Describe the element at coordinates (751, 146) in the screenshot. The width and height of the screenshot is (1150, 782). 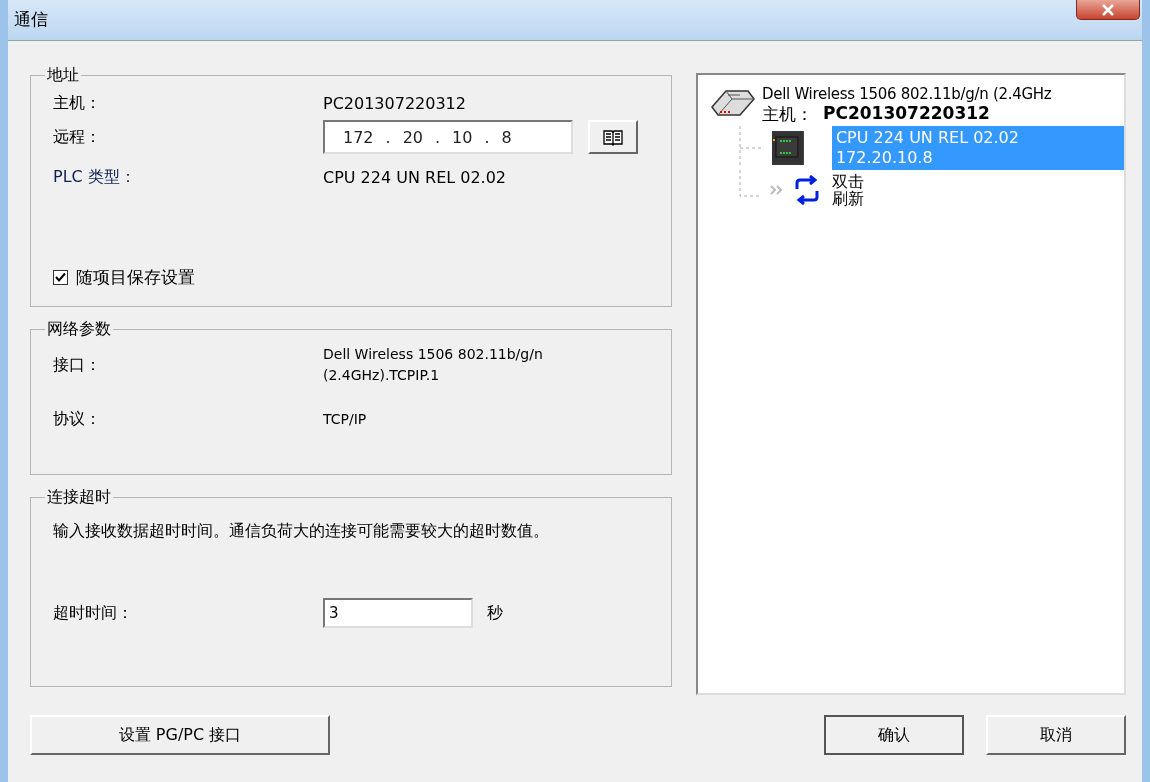
I see `tree-connector-line` at that location.